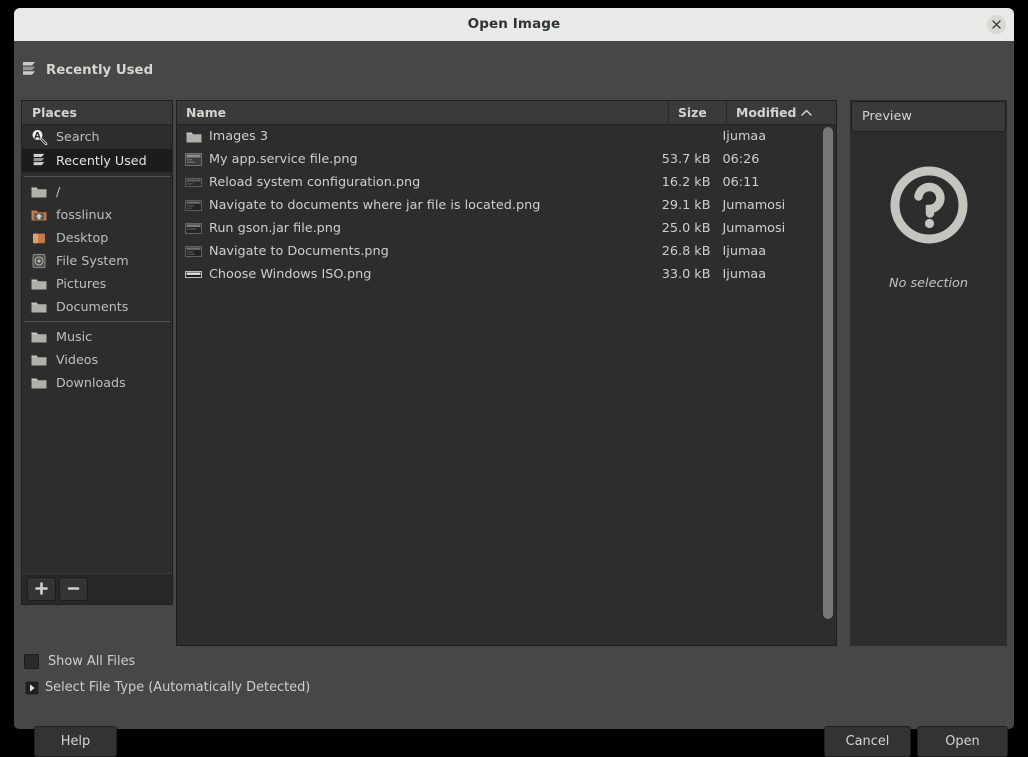  Describe the element at coordinates (74, 336) in the screenshot. I see `sidebar-item-label: Music` at that location.